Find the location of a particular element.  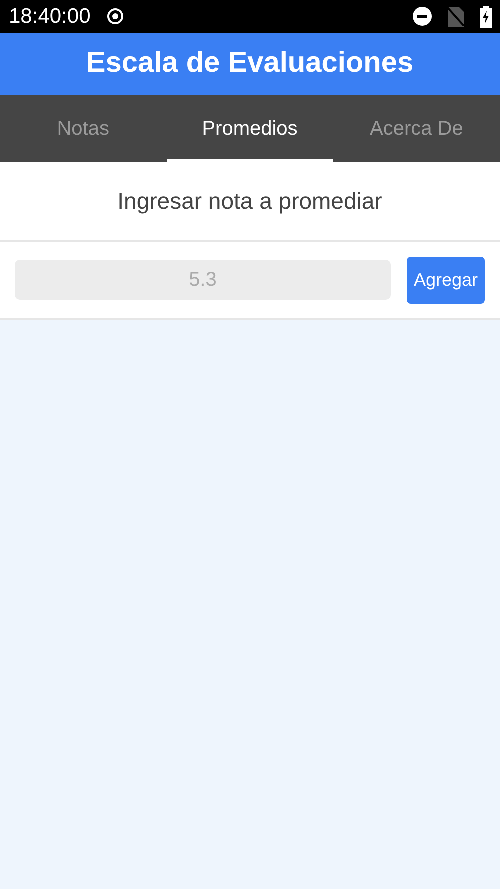

no-sim-icon is located at coordinates (456, 16).